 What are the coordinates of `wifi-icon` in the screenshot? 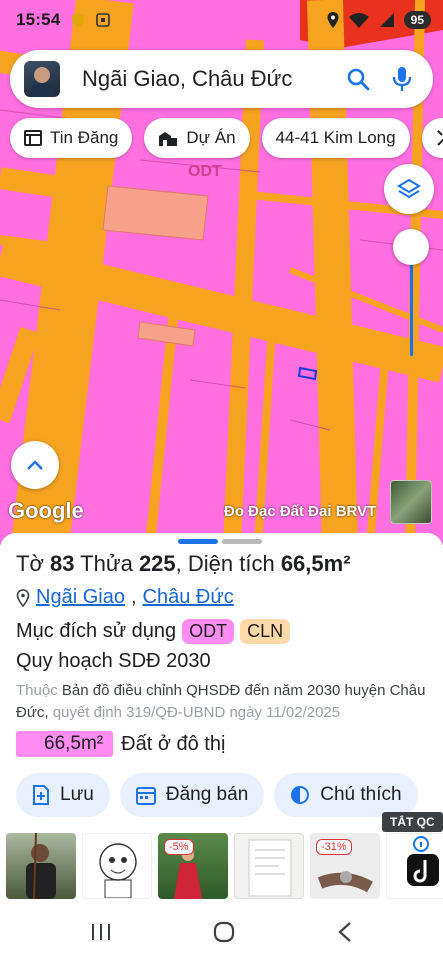 It's located at (358, 20).